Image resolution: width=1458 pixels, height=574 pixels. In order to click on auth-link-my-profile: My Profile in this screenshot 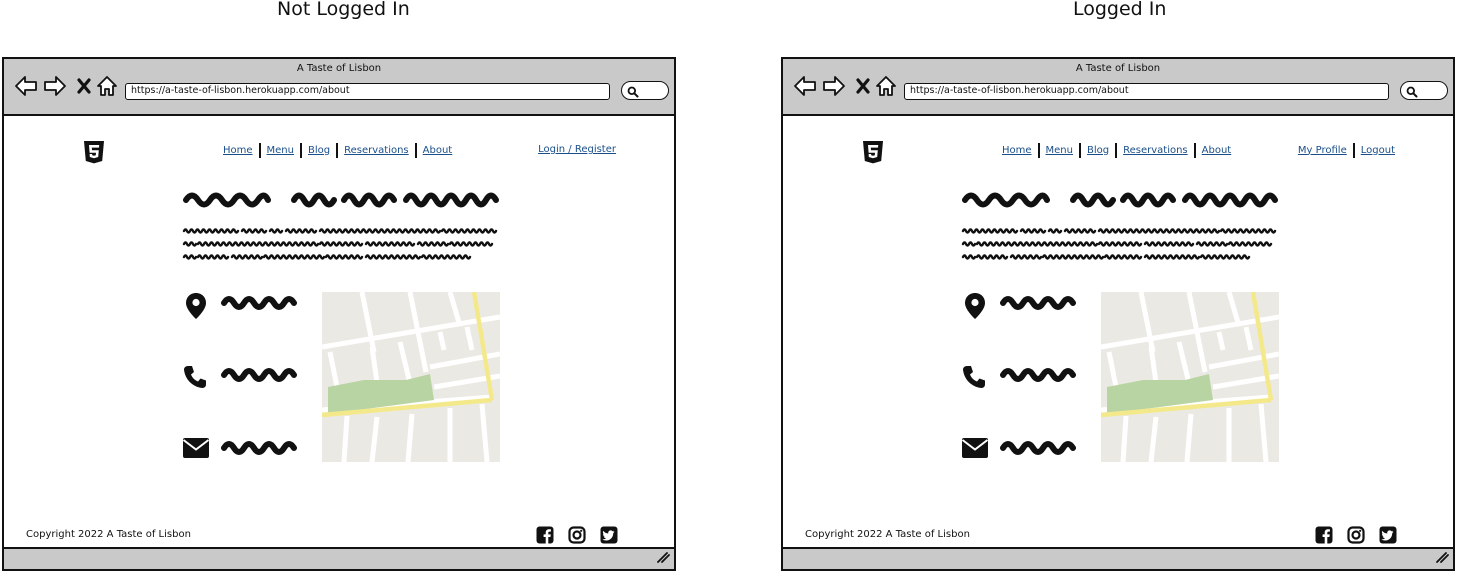, I will do `click(1322, 151)`.